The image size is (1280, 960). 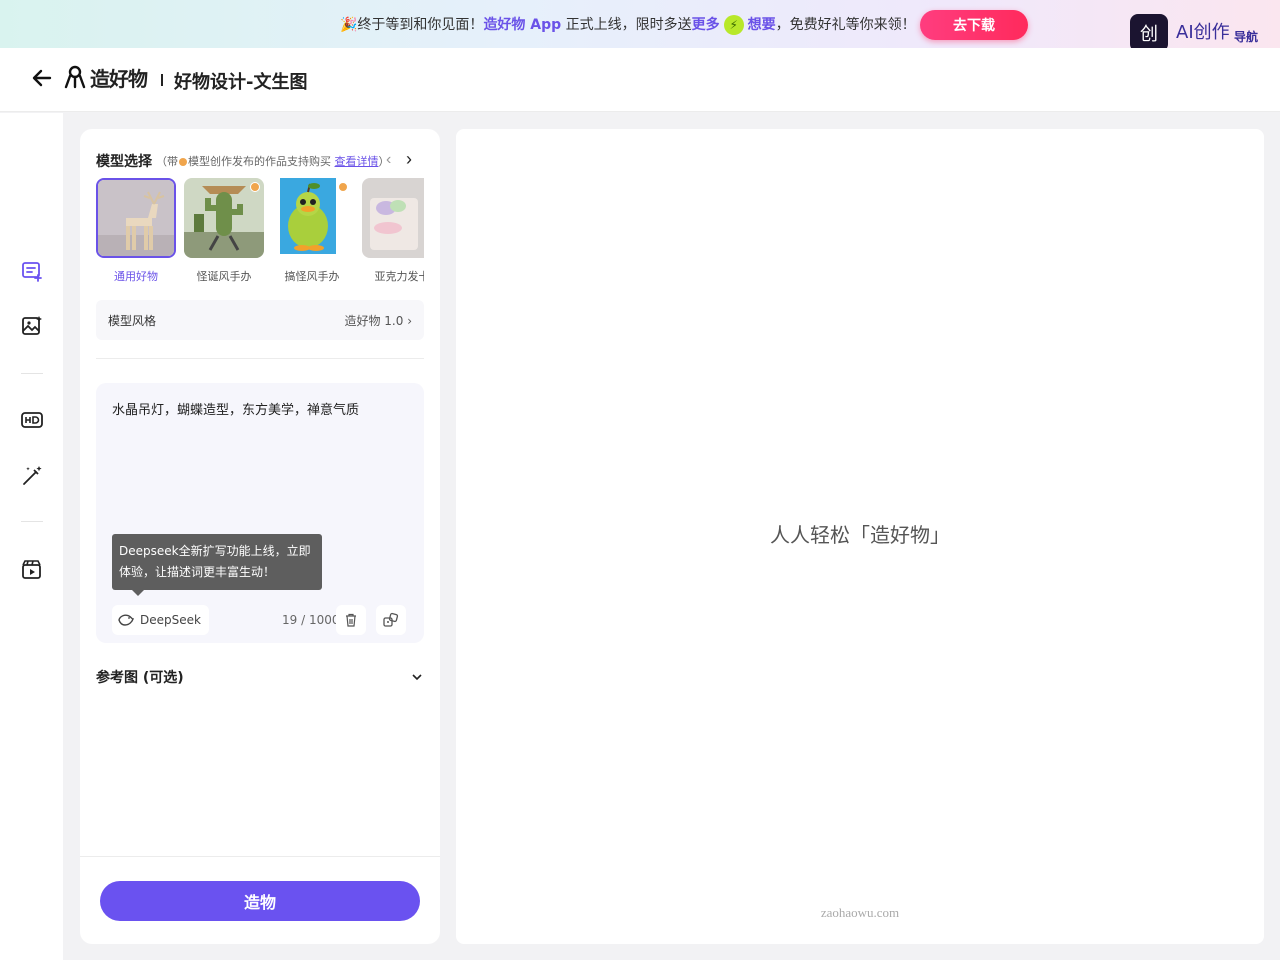 What do you see at coordinates (170, 620) in the screenshot?
I see `deepseek-label: DeepSeek` at bounding box center [170, 620].